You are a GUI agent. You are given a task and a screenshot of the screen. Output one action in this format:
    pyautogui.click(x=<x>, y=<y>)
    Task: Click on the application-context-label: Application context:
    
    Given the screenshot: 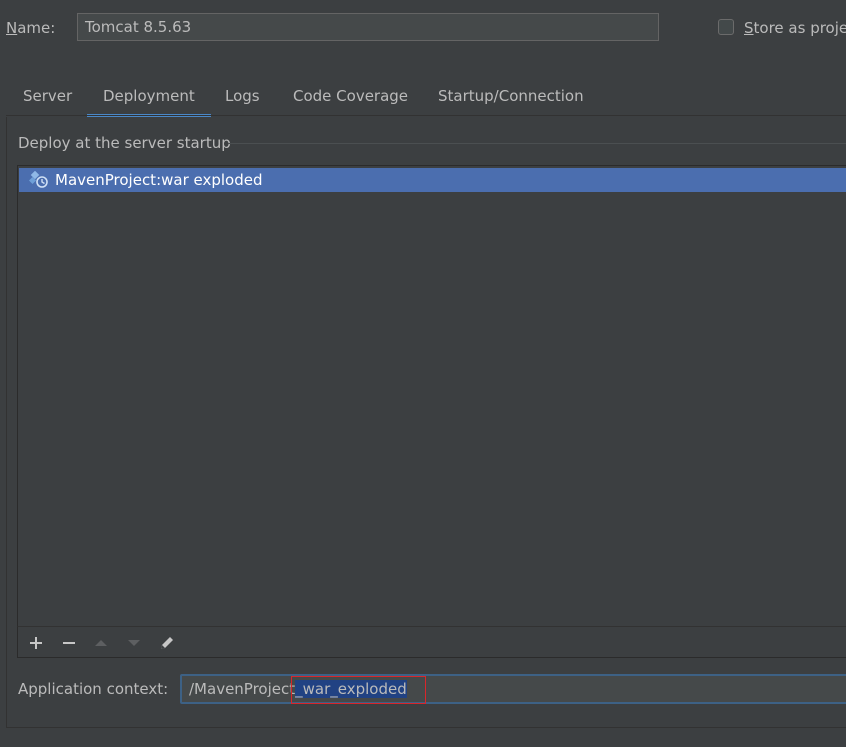 What is the action you would take?
    pyautogui.click(x=93, y=689)
    